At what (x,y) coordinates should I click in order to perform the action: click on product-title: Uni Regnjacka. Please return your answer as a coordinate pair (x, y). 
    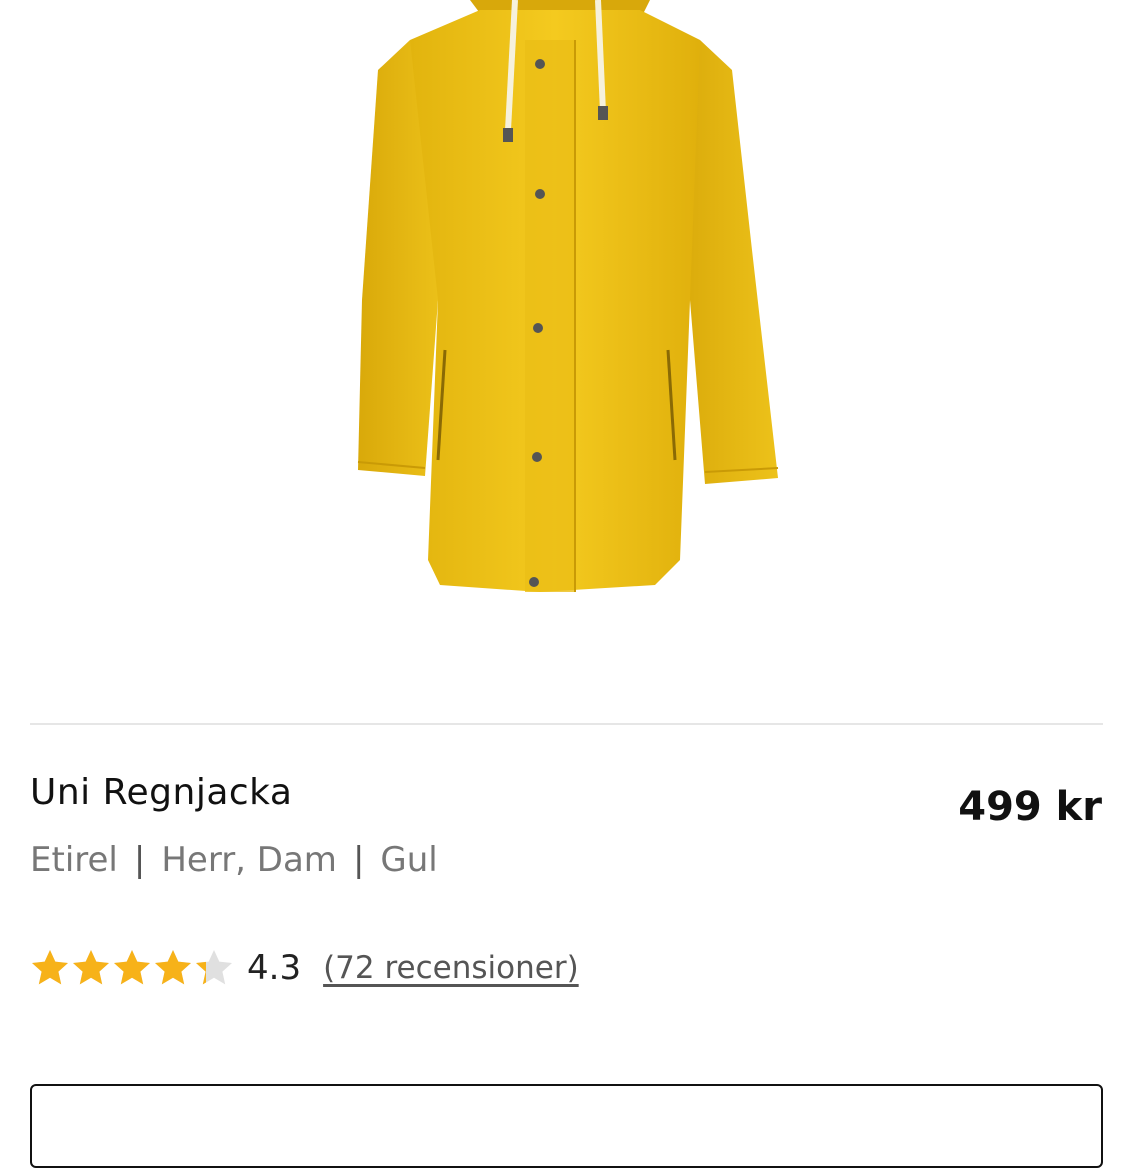
    Looking at the image, I should click on (161, 792).